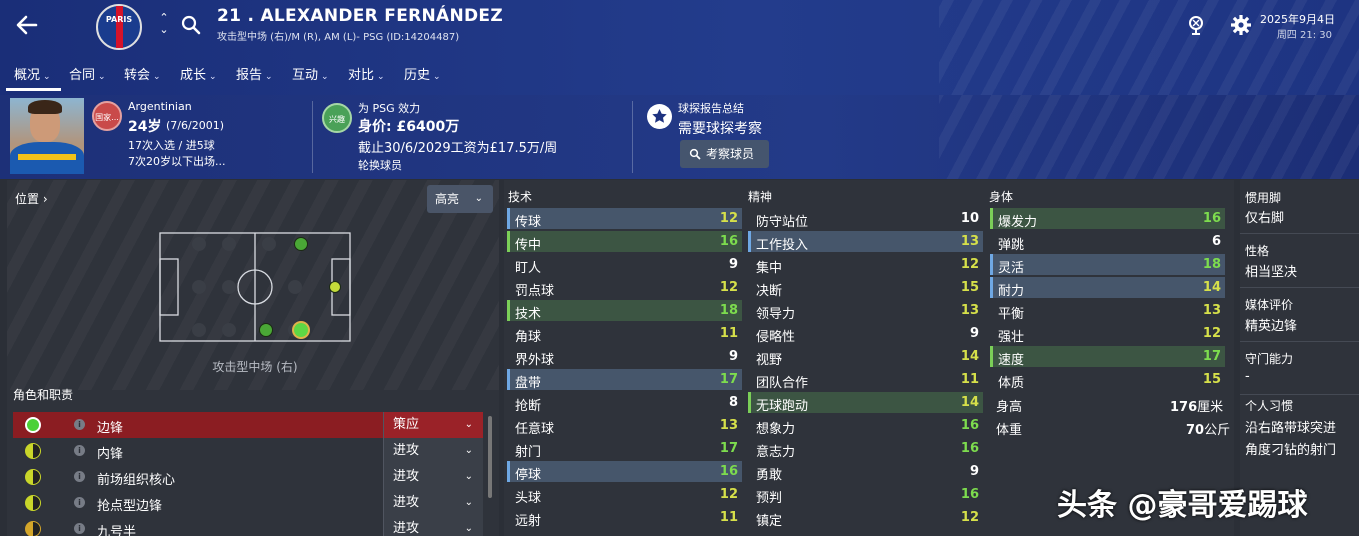 This screenshot has width=1359, height=536. What do you see at coordinates (865, 265) in the screenshot?
I see `attribute-row: 集中 12` at bounding box center [865, 265].